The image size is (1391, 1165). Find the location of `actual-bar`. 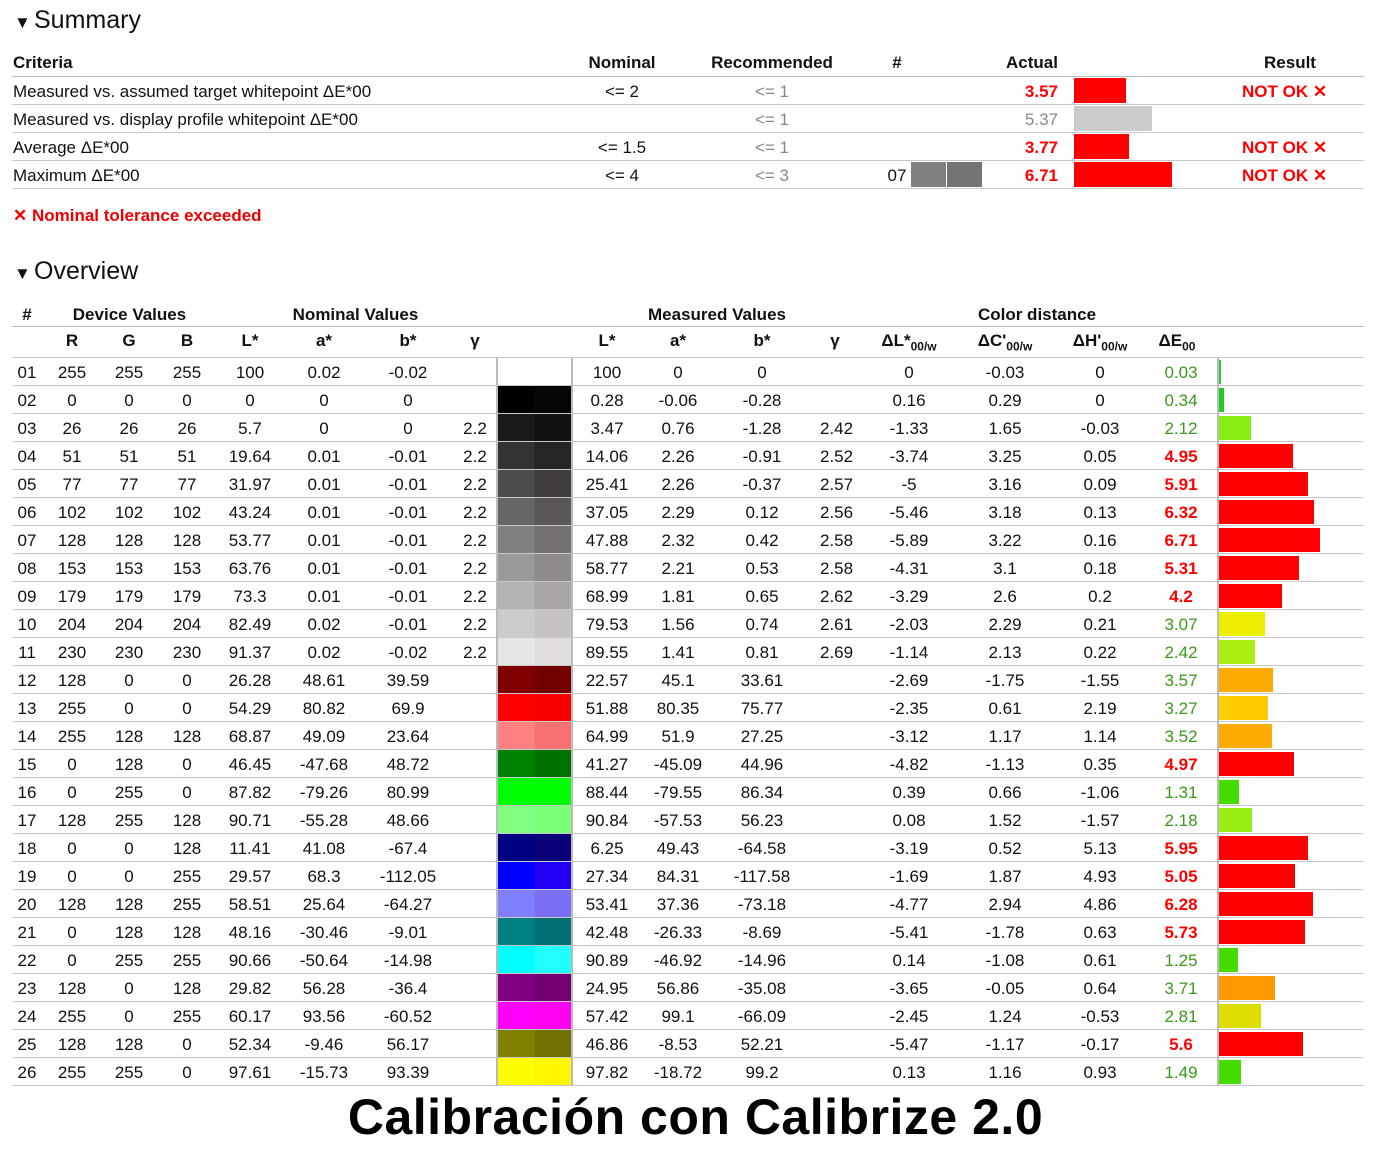

actual-bar is located at coordinates (1113, 118).